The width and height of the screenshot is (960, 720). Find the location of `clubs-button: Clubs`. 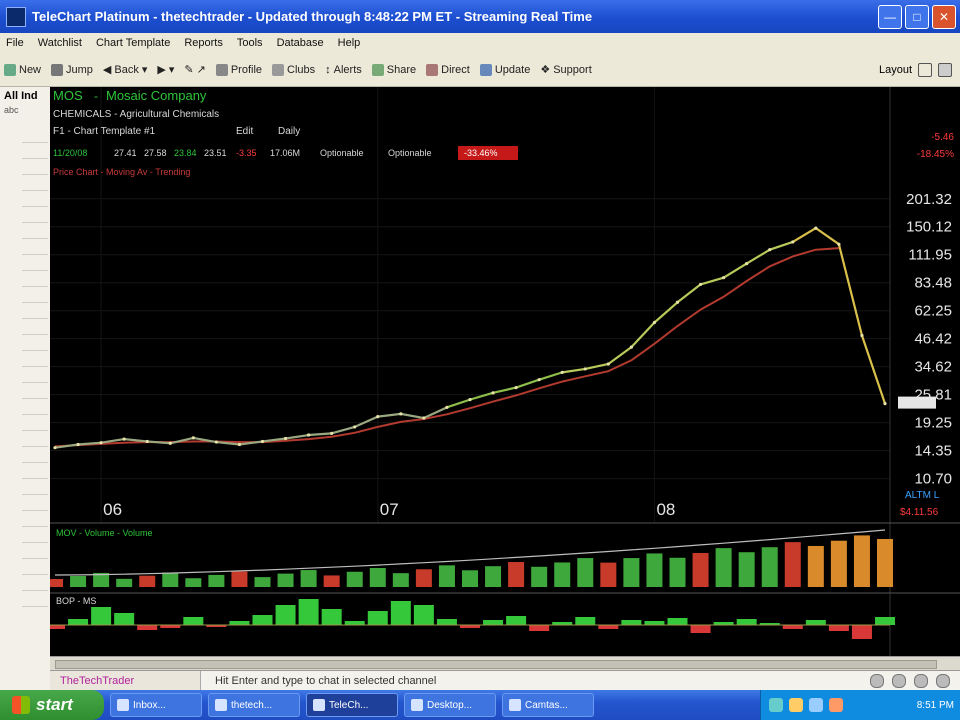

clubs-button: Clubs is located at coordinates (293, 69).